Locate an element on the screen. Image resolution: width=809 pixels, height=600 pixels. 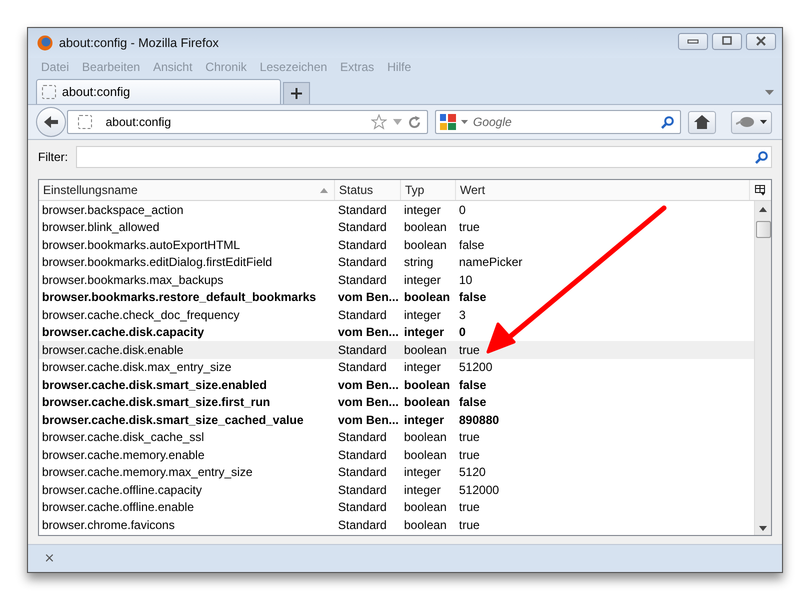
close-icon is located at coordinates (761, 41).